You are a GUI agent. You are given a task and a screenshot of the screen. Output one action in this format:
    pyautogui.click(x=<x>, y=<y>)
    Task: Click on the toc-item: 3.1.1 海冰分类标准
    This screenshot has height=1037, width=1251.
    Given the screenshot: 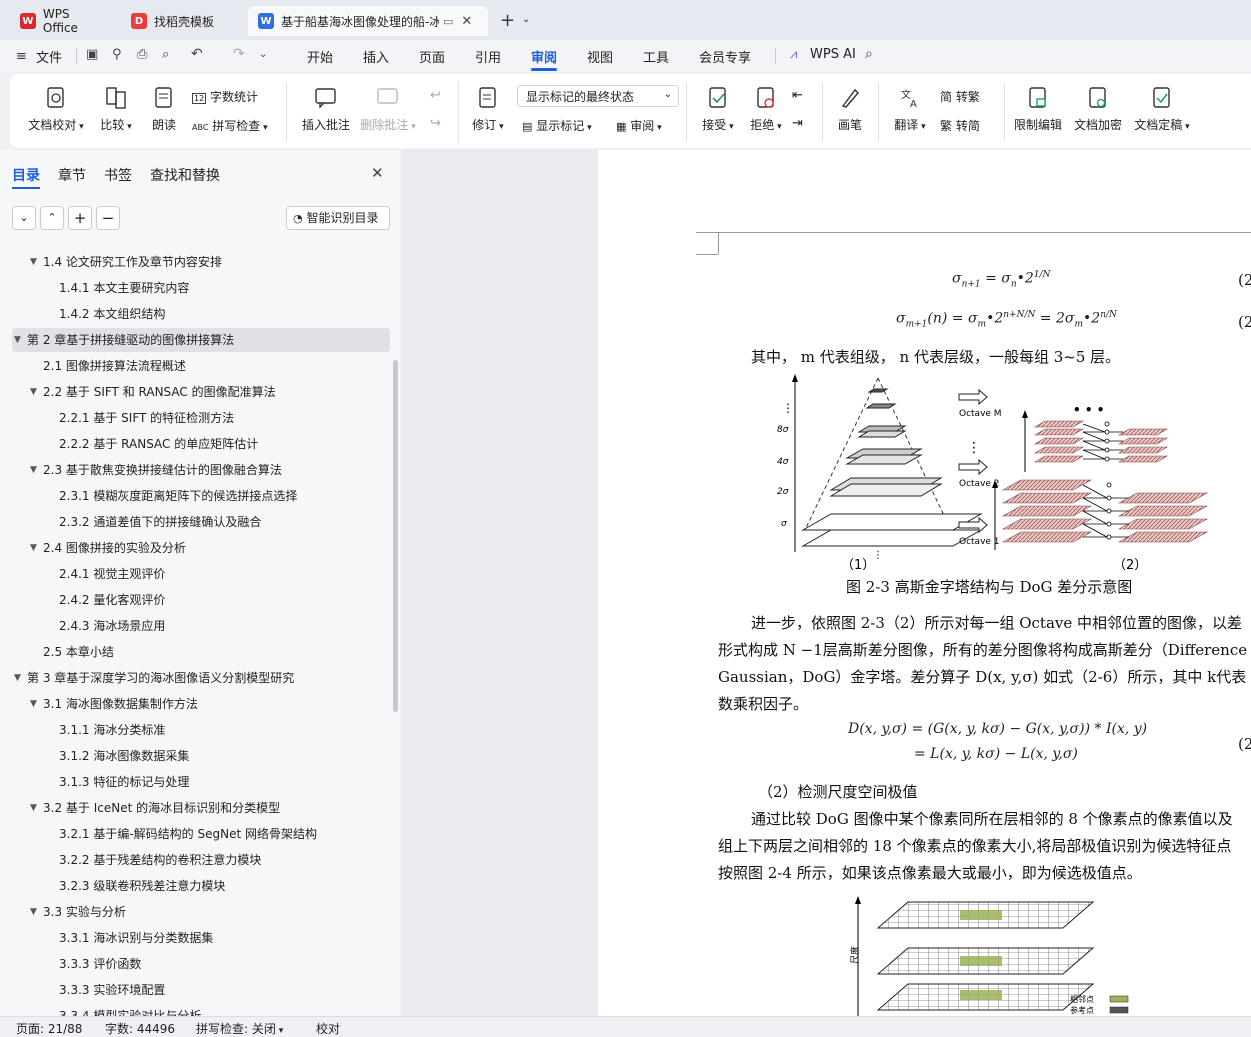 What is the action you would take?
    pyautogui.click(x=201, y=730)
    